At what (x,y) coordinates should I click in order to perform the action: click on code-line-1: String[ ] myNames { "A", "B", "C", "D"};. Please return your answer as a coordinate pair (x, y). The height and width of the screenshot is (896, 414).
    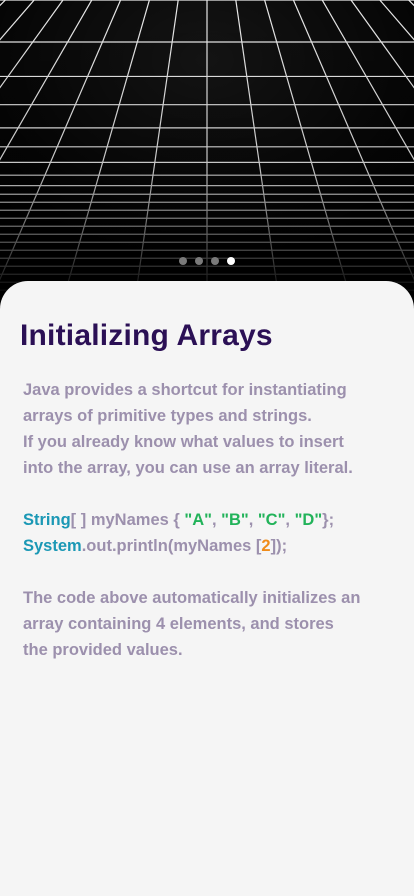
    Looking at the image, I should click on (193, 520).